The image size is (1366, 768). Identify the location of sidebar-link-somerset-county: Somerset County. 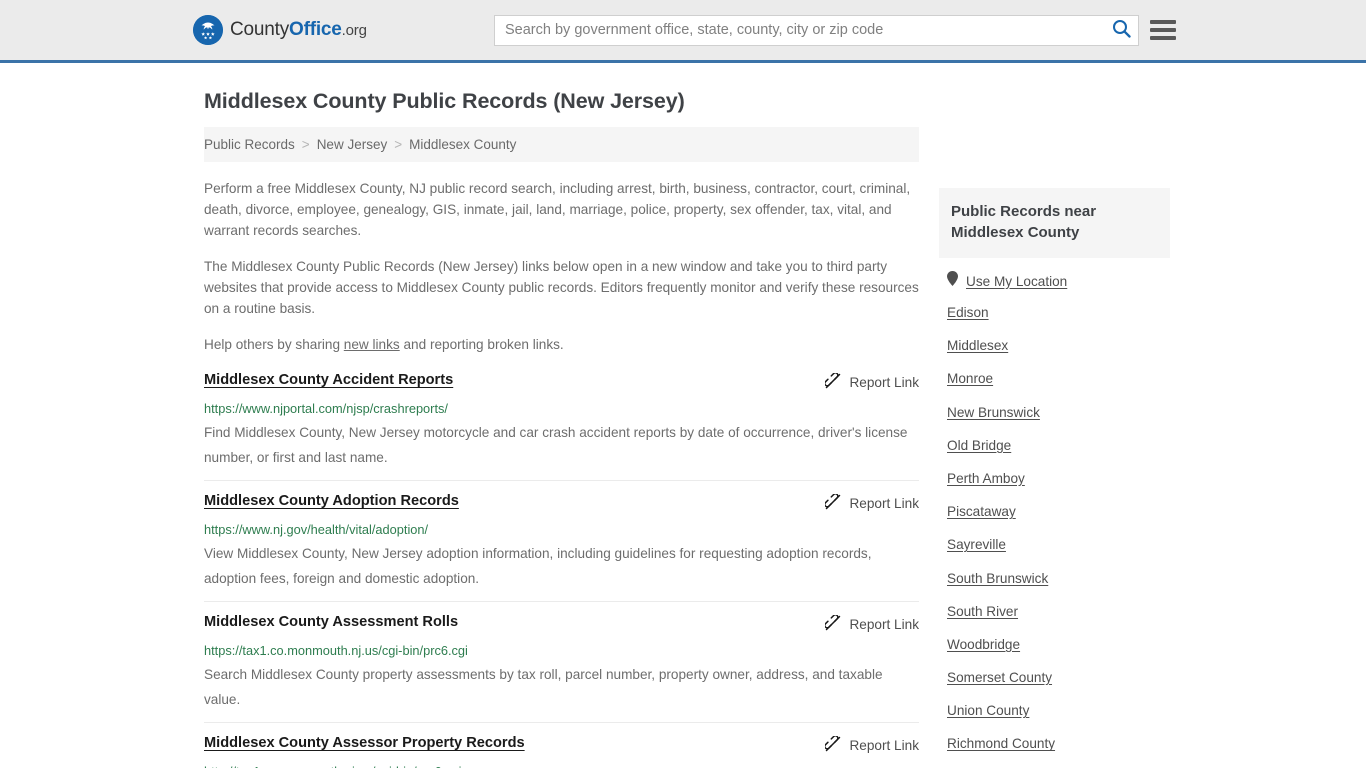
(999, 677).